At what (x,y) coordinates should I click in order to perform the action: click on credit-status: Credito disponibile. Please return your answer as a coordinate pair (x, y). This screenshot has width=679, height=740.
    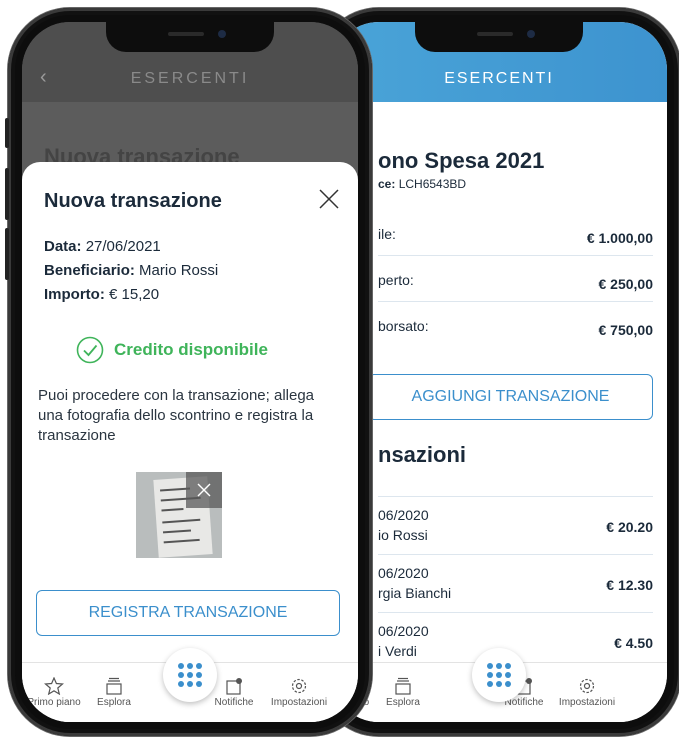
    Looking at the image, I should click on (172, 350).